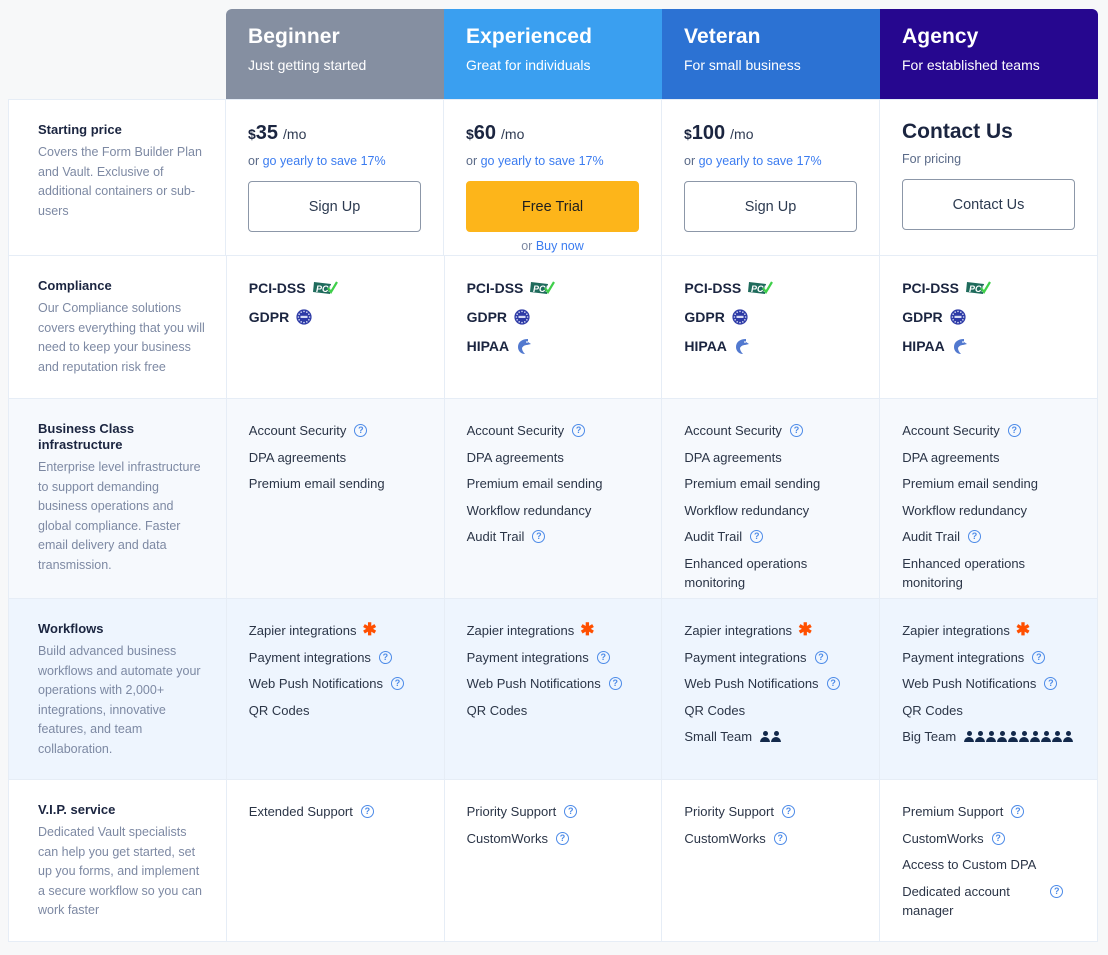 Image resolution: width=1108 pixels, height=955 pixels. I want to click on hipaa-eagle-icon, so click(960, 346).